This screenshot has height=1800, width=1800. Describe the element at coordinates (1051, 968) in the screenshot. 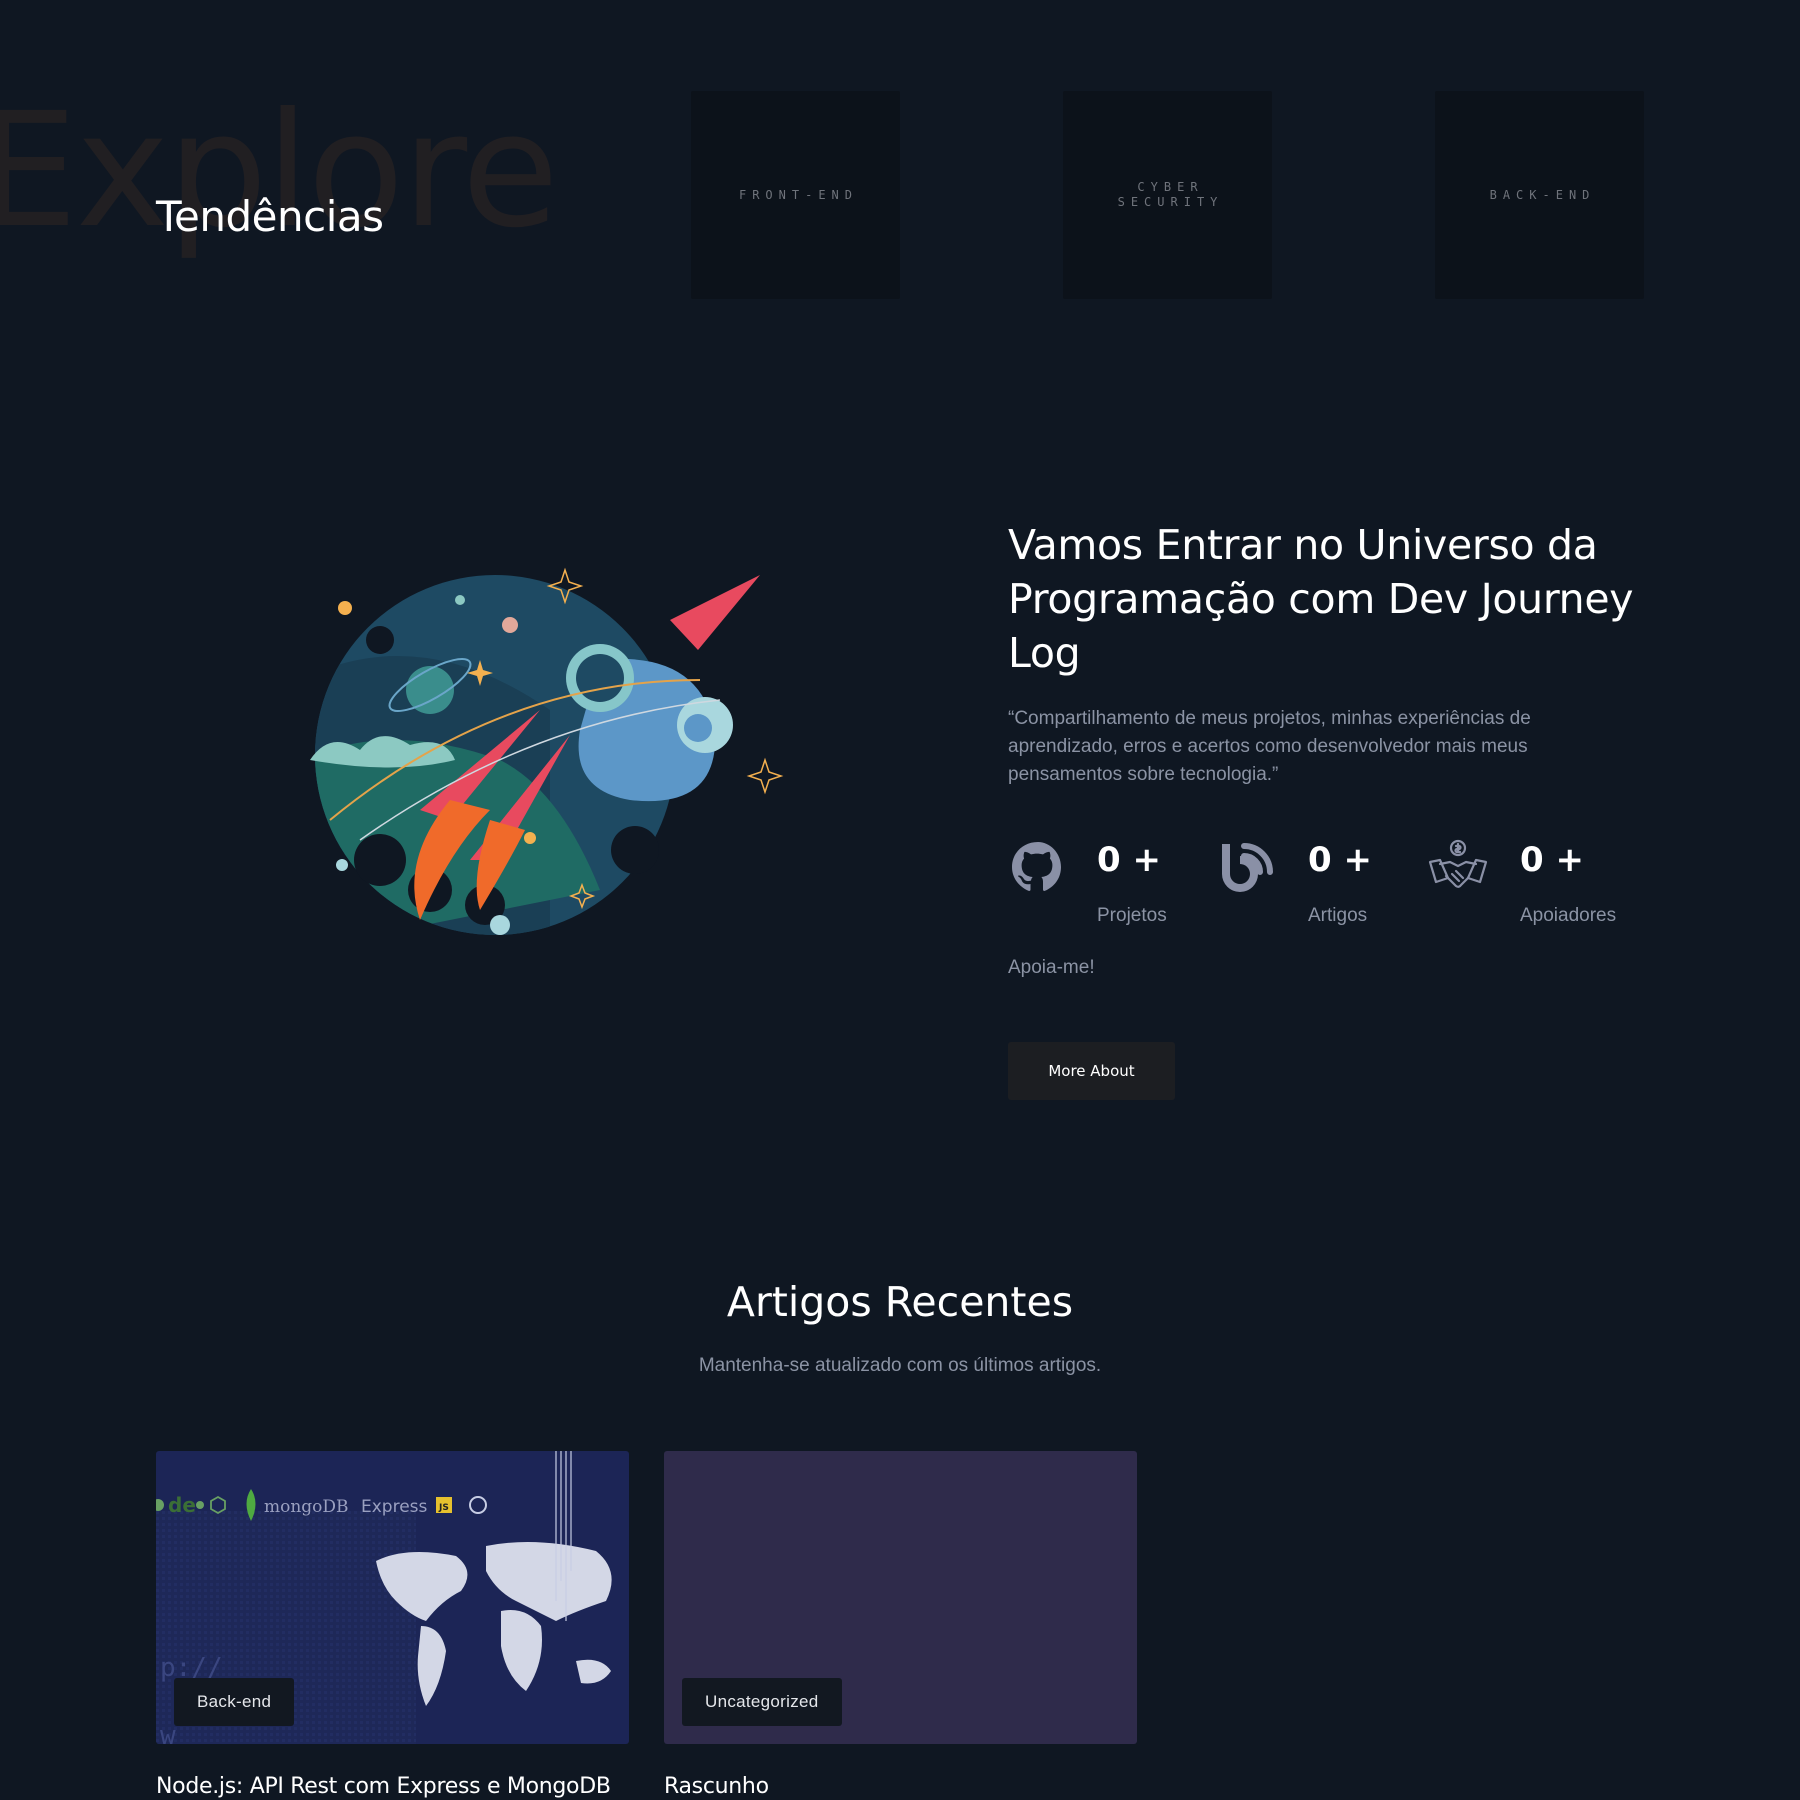

I see `support-link: Apoia-me!` at that location.